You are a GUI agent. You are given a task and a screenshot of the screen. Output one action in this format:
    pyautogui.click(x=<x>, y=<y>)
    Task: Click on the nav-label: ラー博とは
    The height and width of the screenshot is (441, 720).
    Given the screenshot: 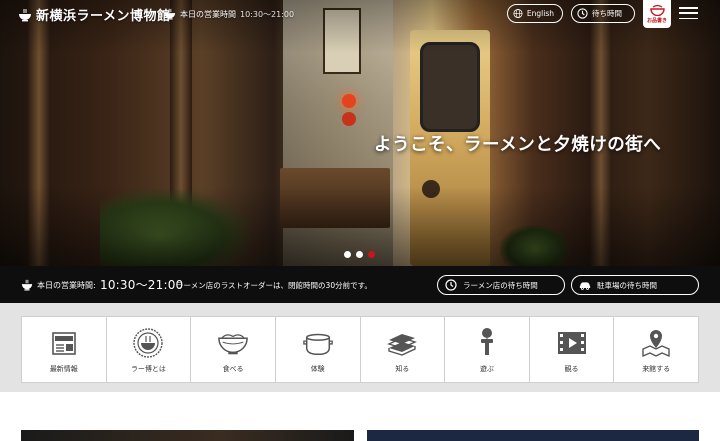 What is the action you would take?
    pyautogui.click(x=148, y=369)
    